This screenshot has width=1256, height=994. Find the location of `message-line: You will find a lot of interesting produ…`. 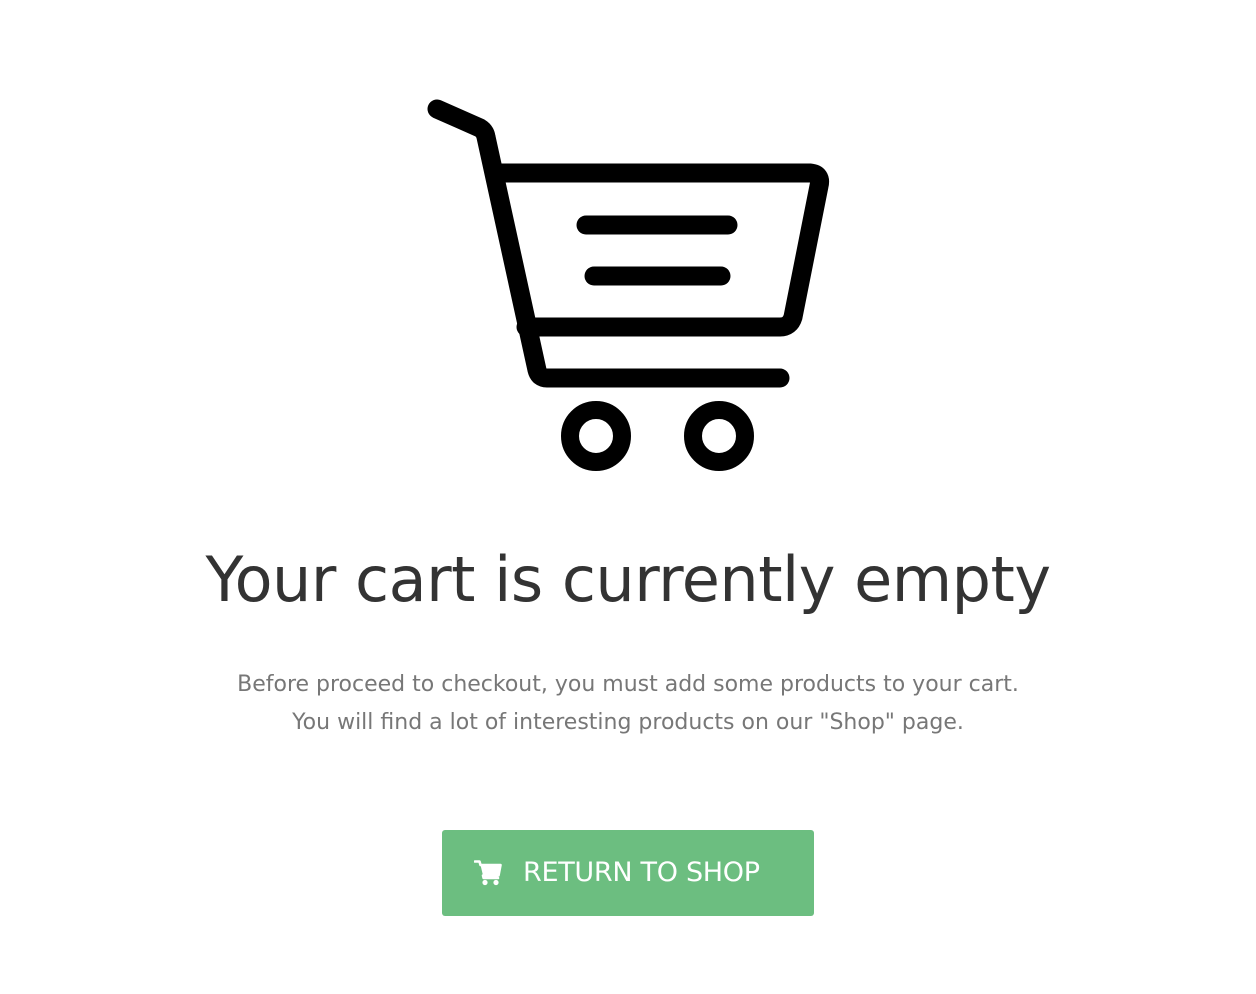

message-line: You will find a lot of interesting produ… is located at coordinates (628, 722).